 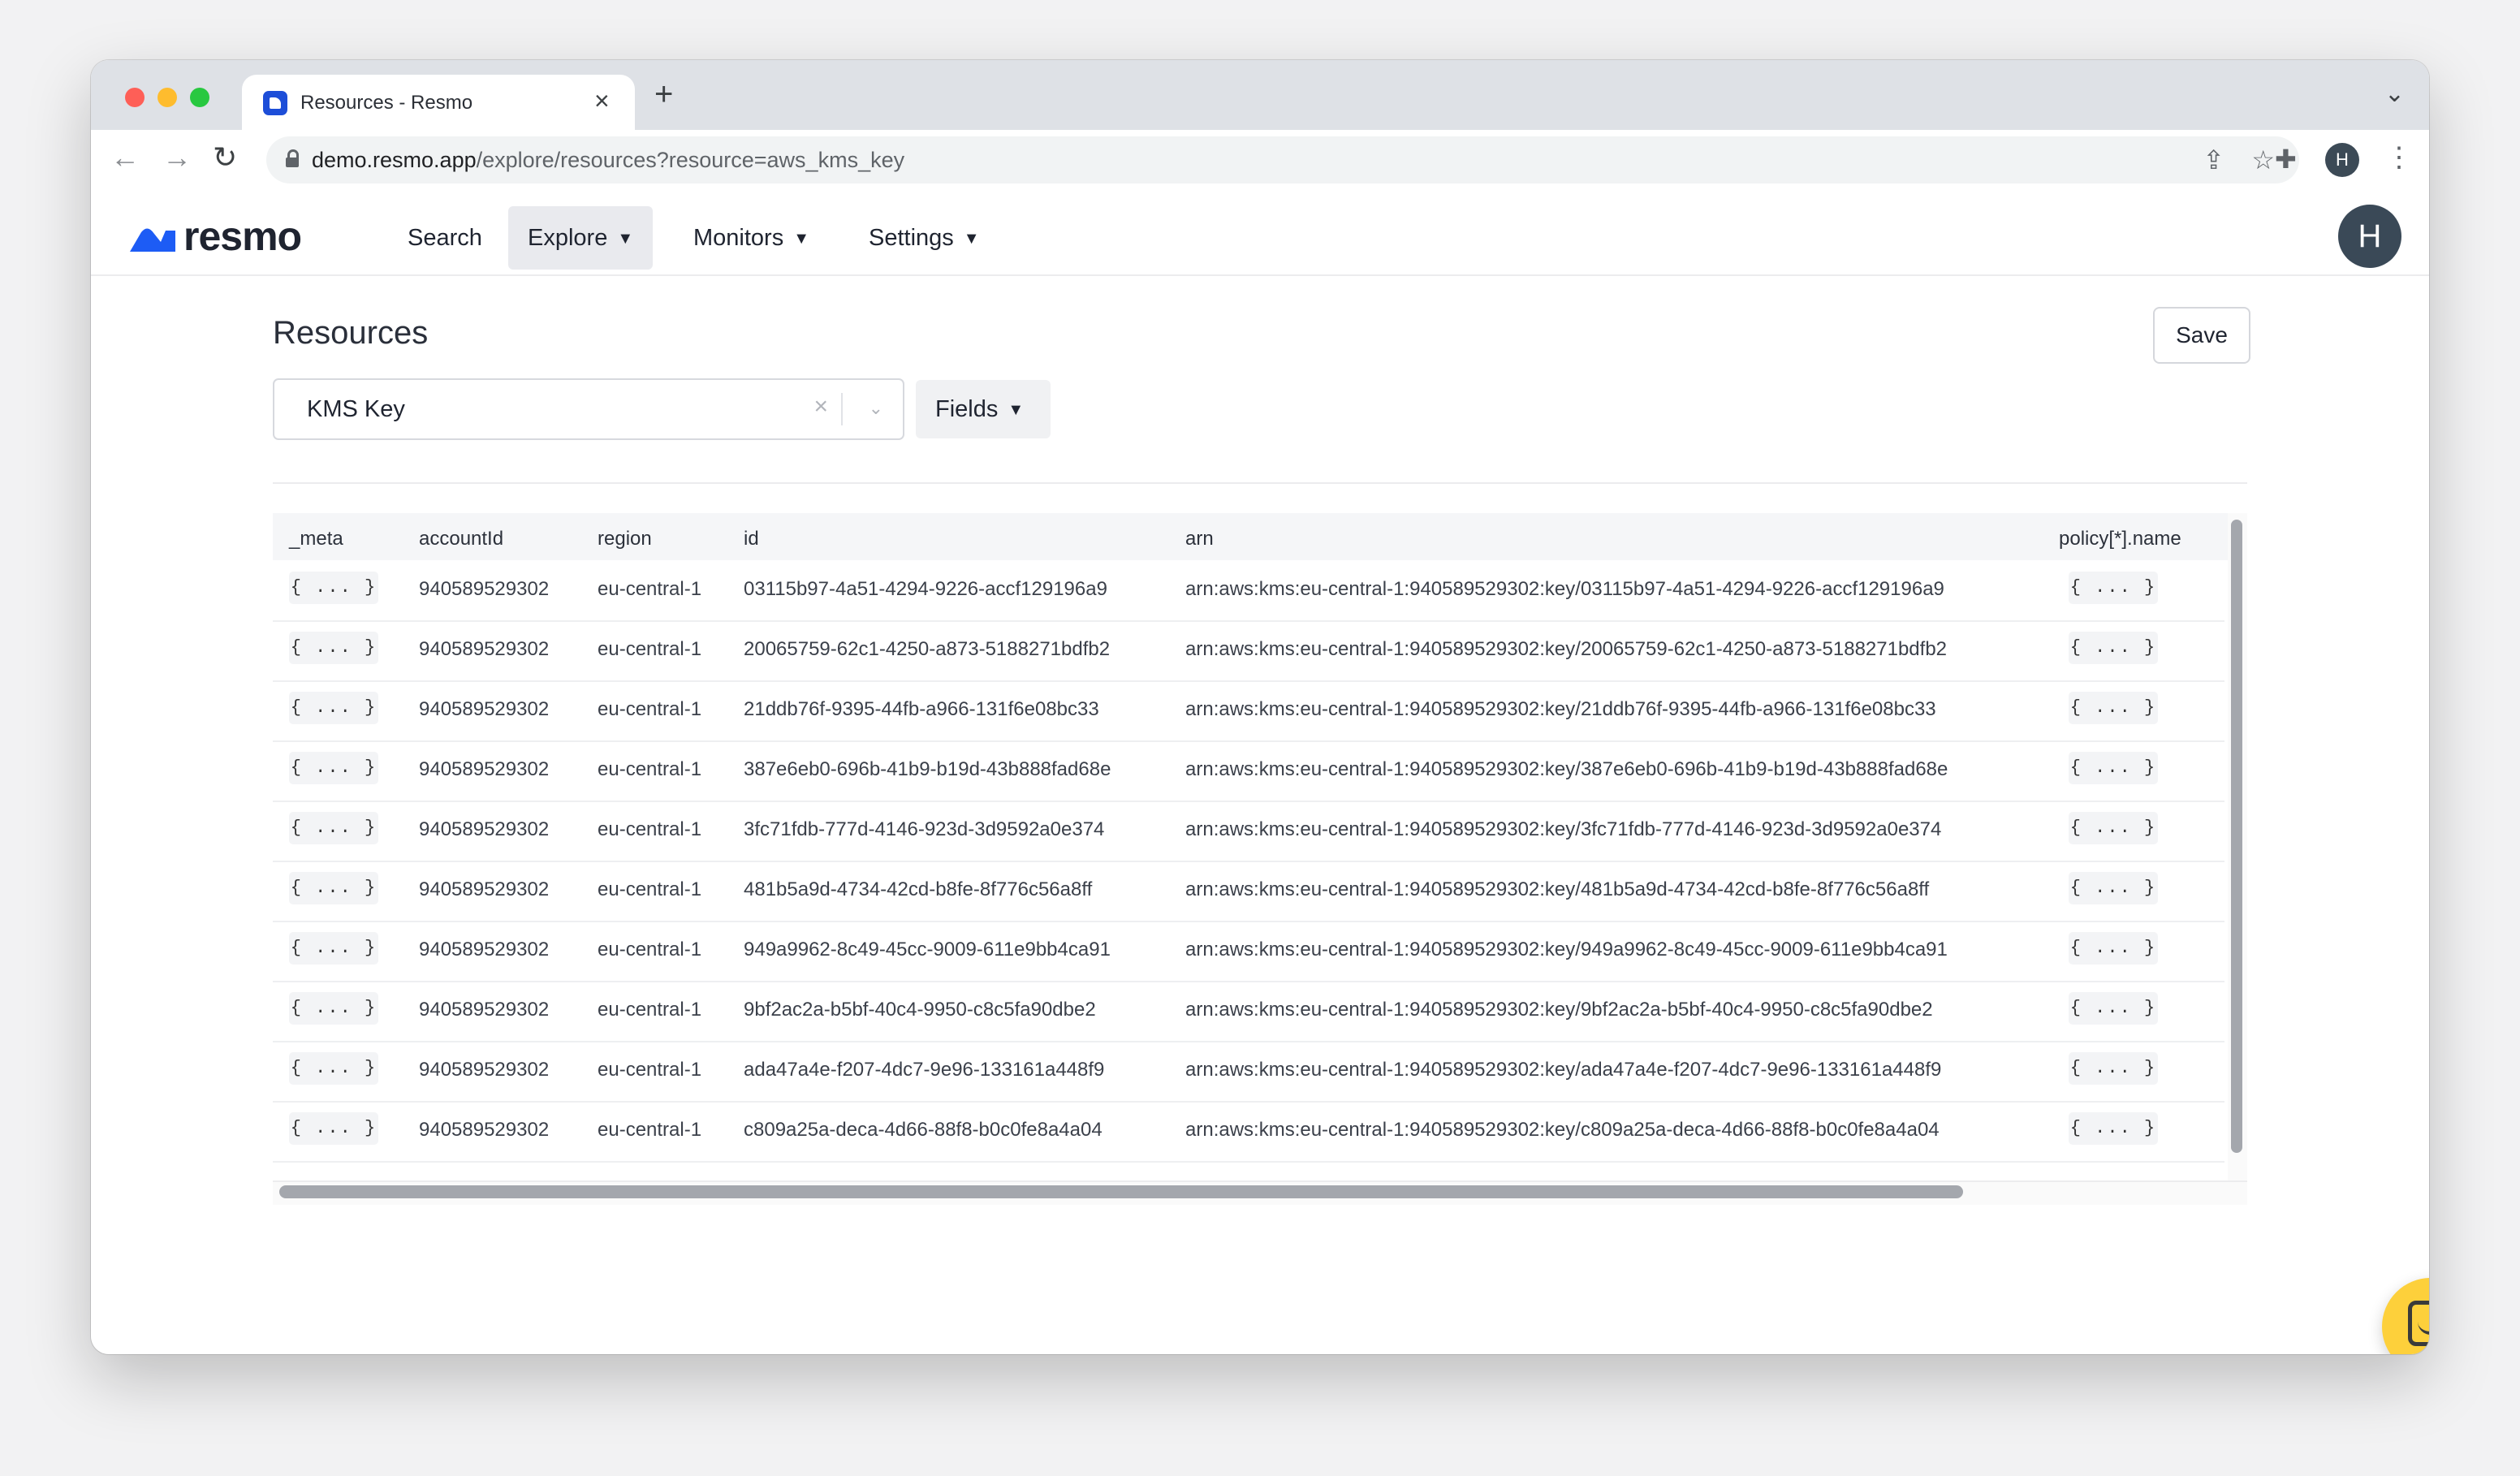 What do you see at coordinates (625, 539) in the screenshot?
I see `column-header-region: region` at bounding box center [625, 539].